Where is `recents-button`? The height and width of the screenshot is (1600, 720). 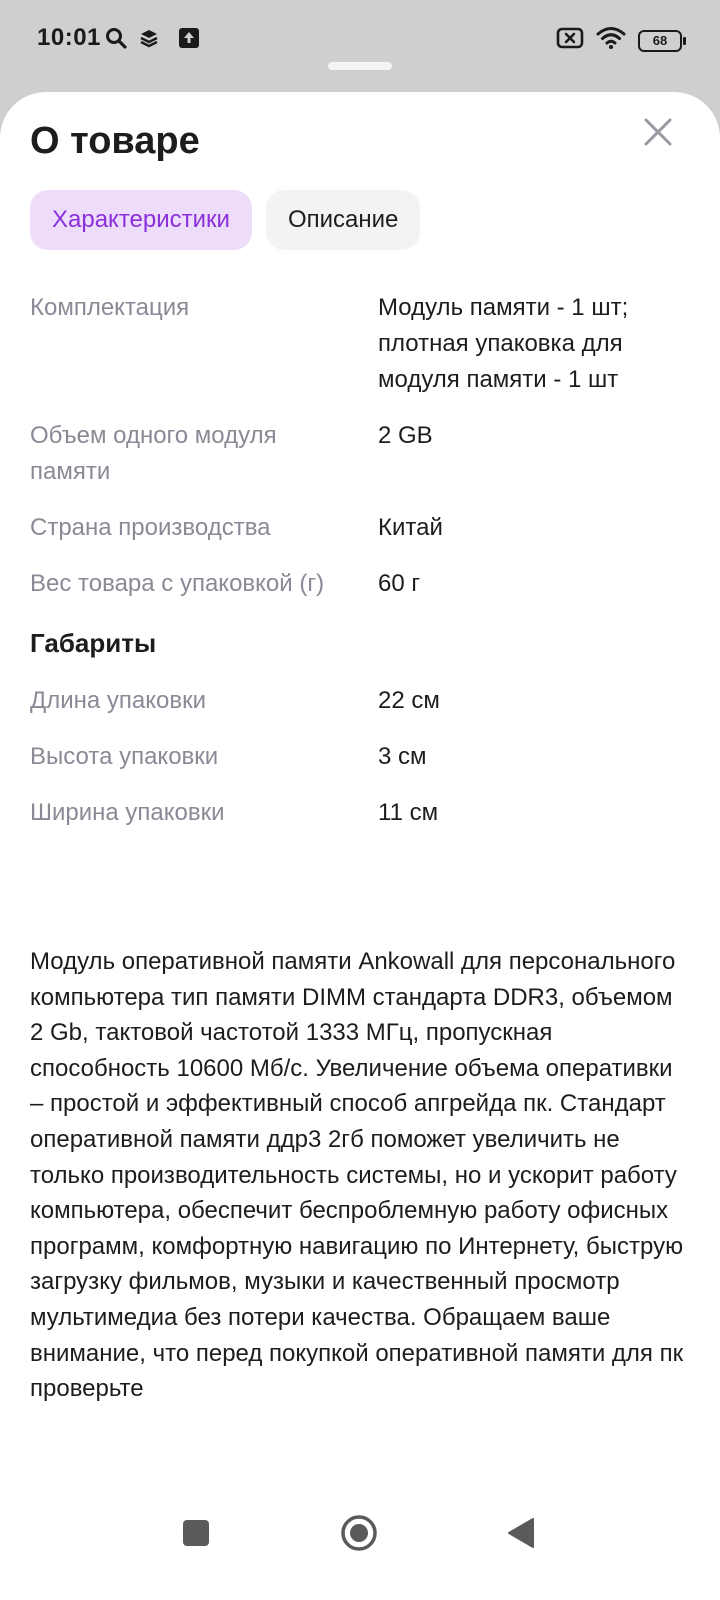
recents-button is located at coordinates (196, 1535).